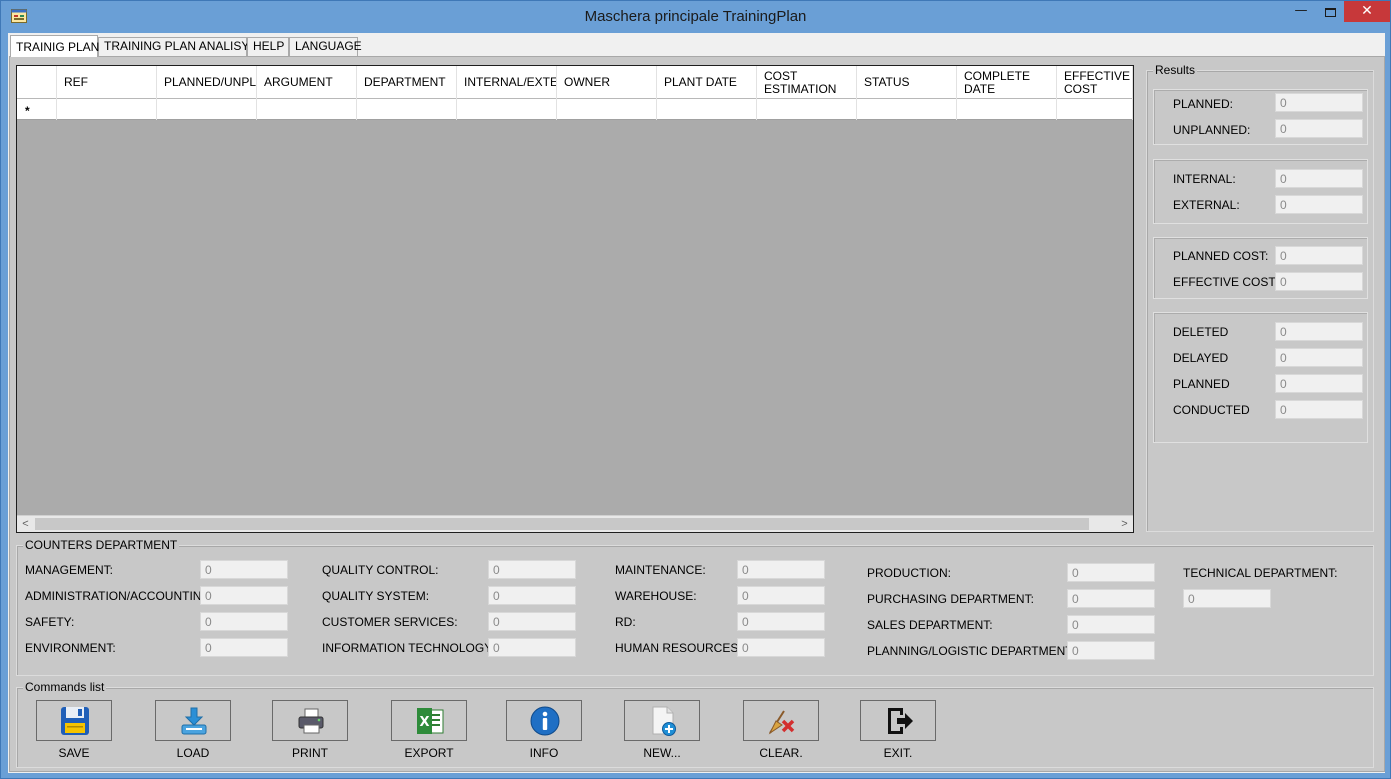 This screenshot has height=779, width=1391. Describe the element at coordinates (408, 648) in the screenshot. I see `information-technology-label: INFORMATION TECHNOLOGY:` at that location.